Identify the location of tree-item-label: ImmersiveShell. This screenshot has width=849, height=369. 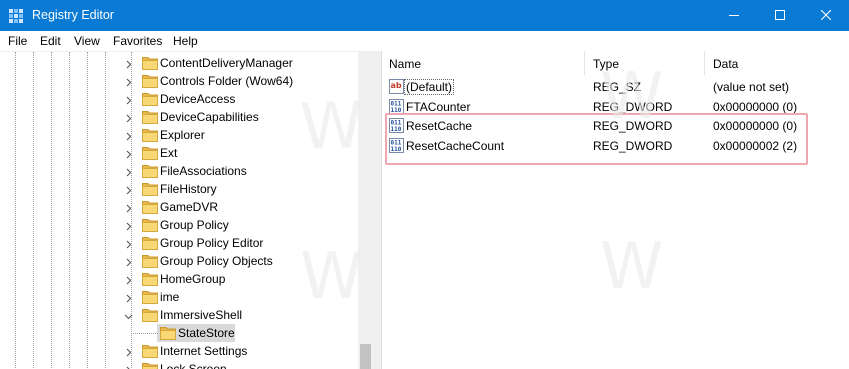
(201, 315).